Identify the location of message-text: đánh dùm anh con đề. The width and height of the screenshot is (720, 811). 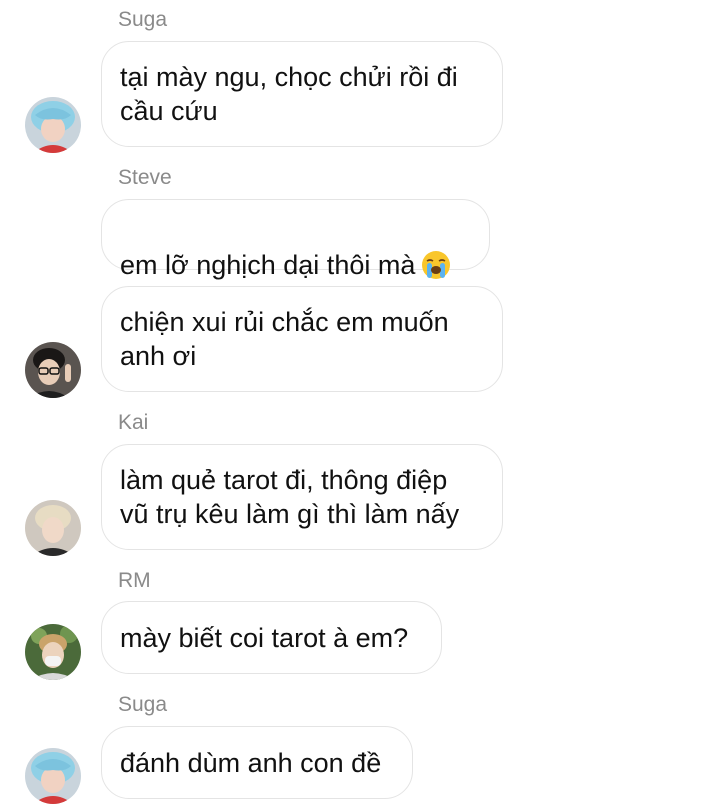
(251, 762).